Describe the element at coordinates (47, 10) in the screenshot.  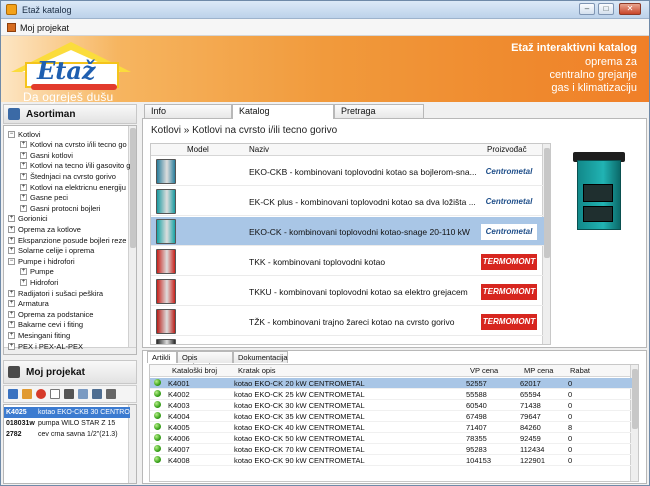
I see `window-title: Etaž katalog` at that location.